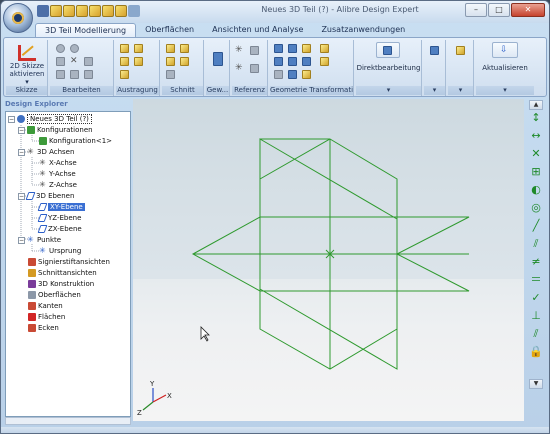 This screenshot has width=550, height=434. Describe the element at coordinates (476, 10) in the screenshot. I see `minimize-button: –` at that location.